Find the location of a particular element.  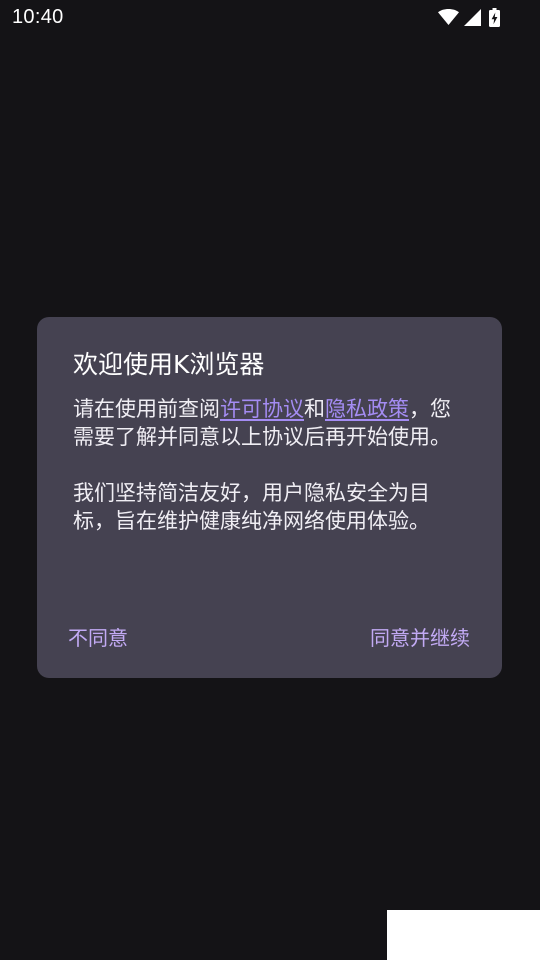

wifi-icon is located at coordinates (448, 17).